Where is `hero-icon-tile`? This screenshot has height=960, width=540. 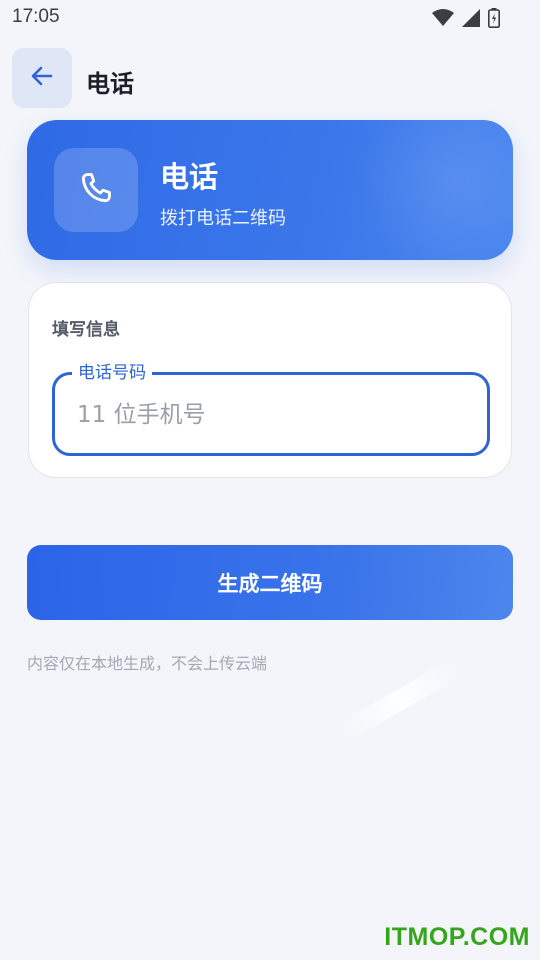
hero-icon-tile is located at coordinates (96, 190).